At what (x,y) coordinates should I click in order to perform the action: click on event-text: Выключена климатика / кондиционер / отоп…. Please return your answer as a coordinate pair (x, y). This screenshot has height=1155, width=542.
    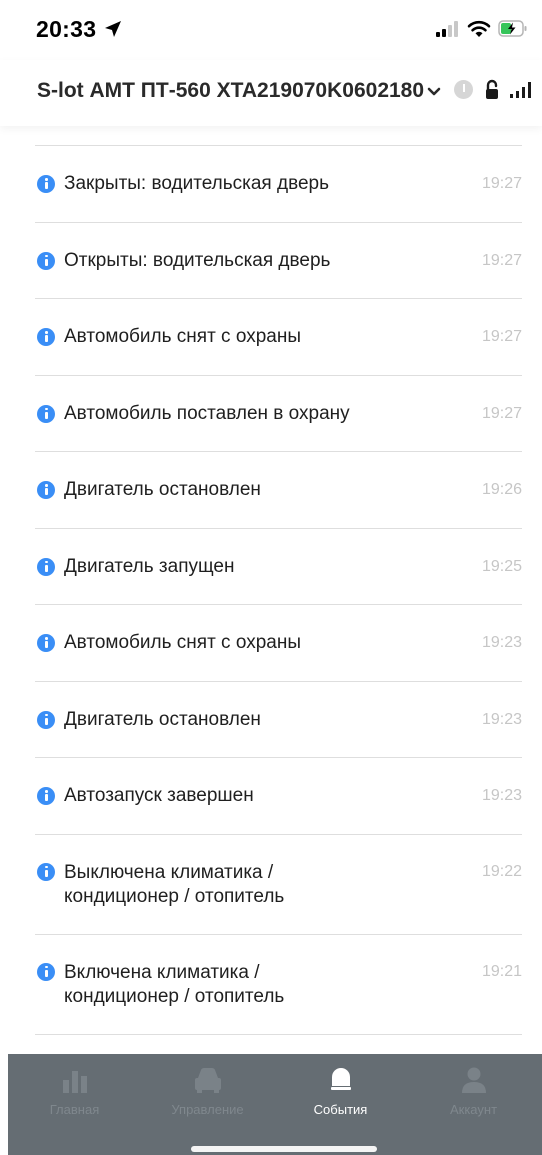
    Looking at the image, I should click on (174, 884).